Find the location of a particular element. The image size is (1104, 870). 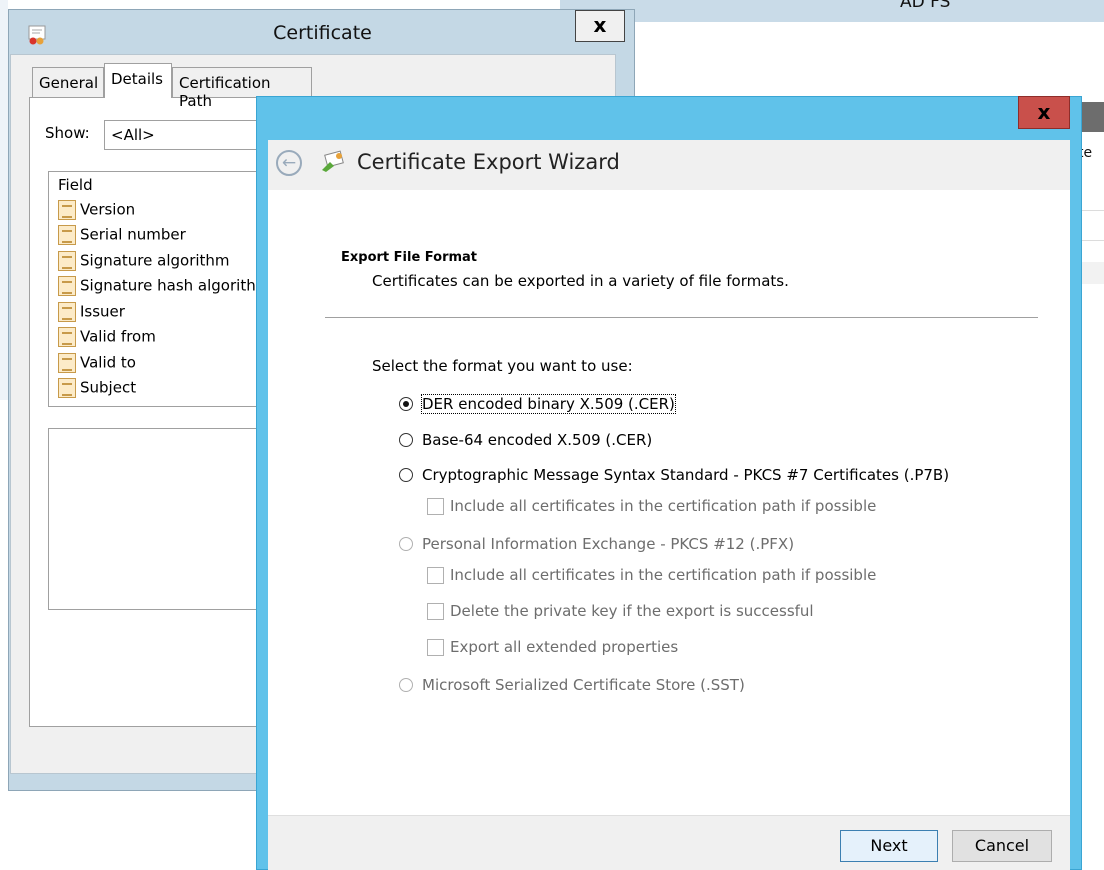

radio-label: Base-64 encoded X.509 (.CER) is located at coordinates (537, 440).